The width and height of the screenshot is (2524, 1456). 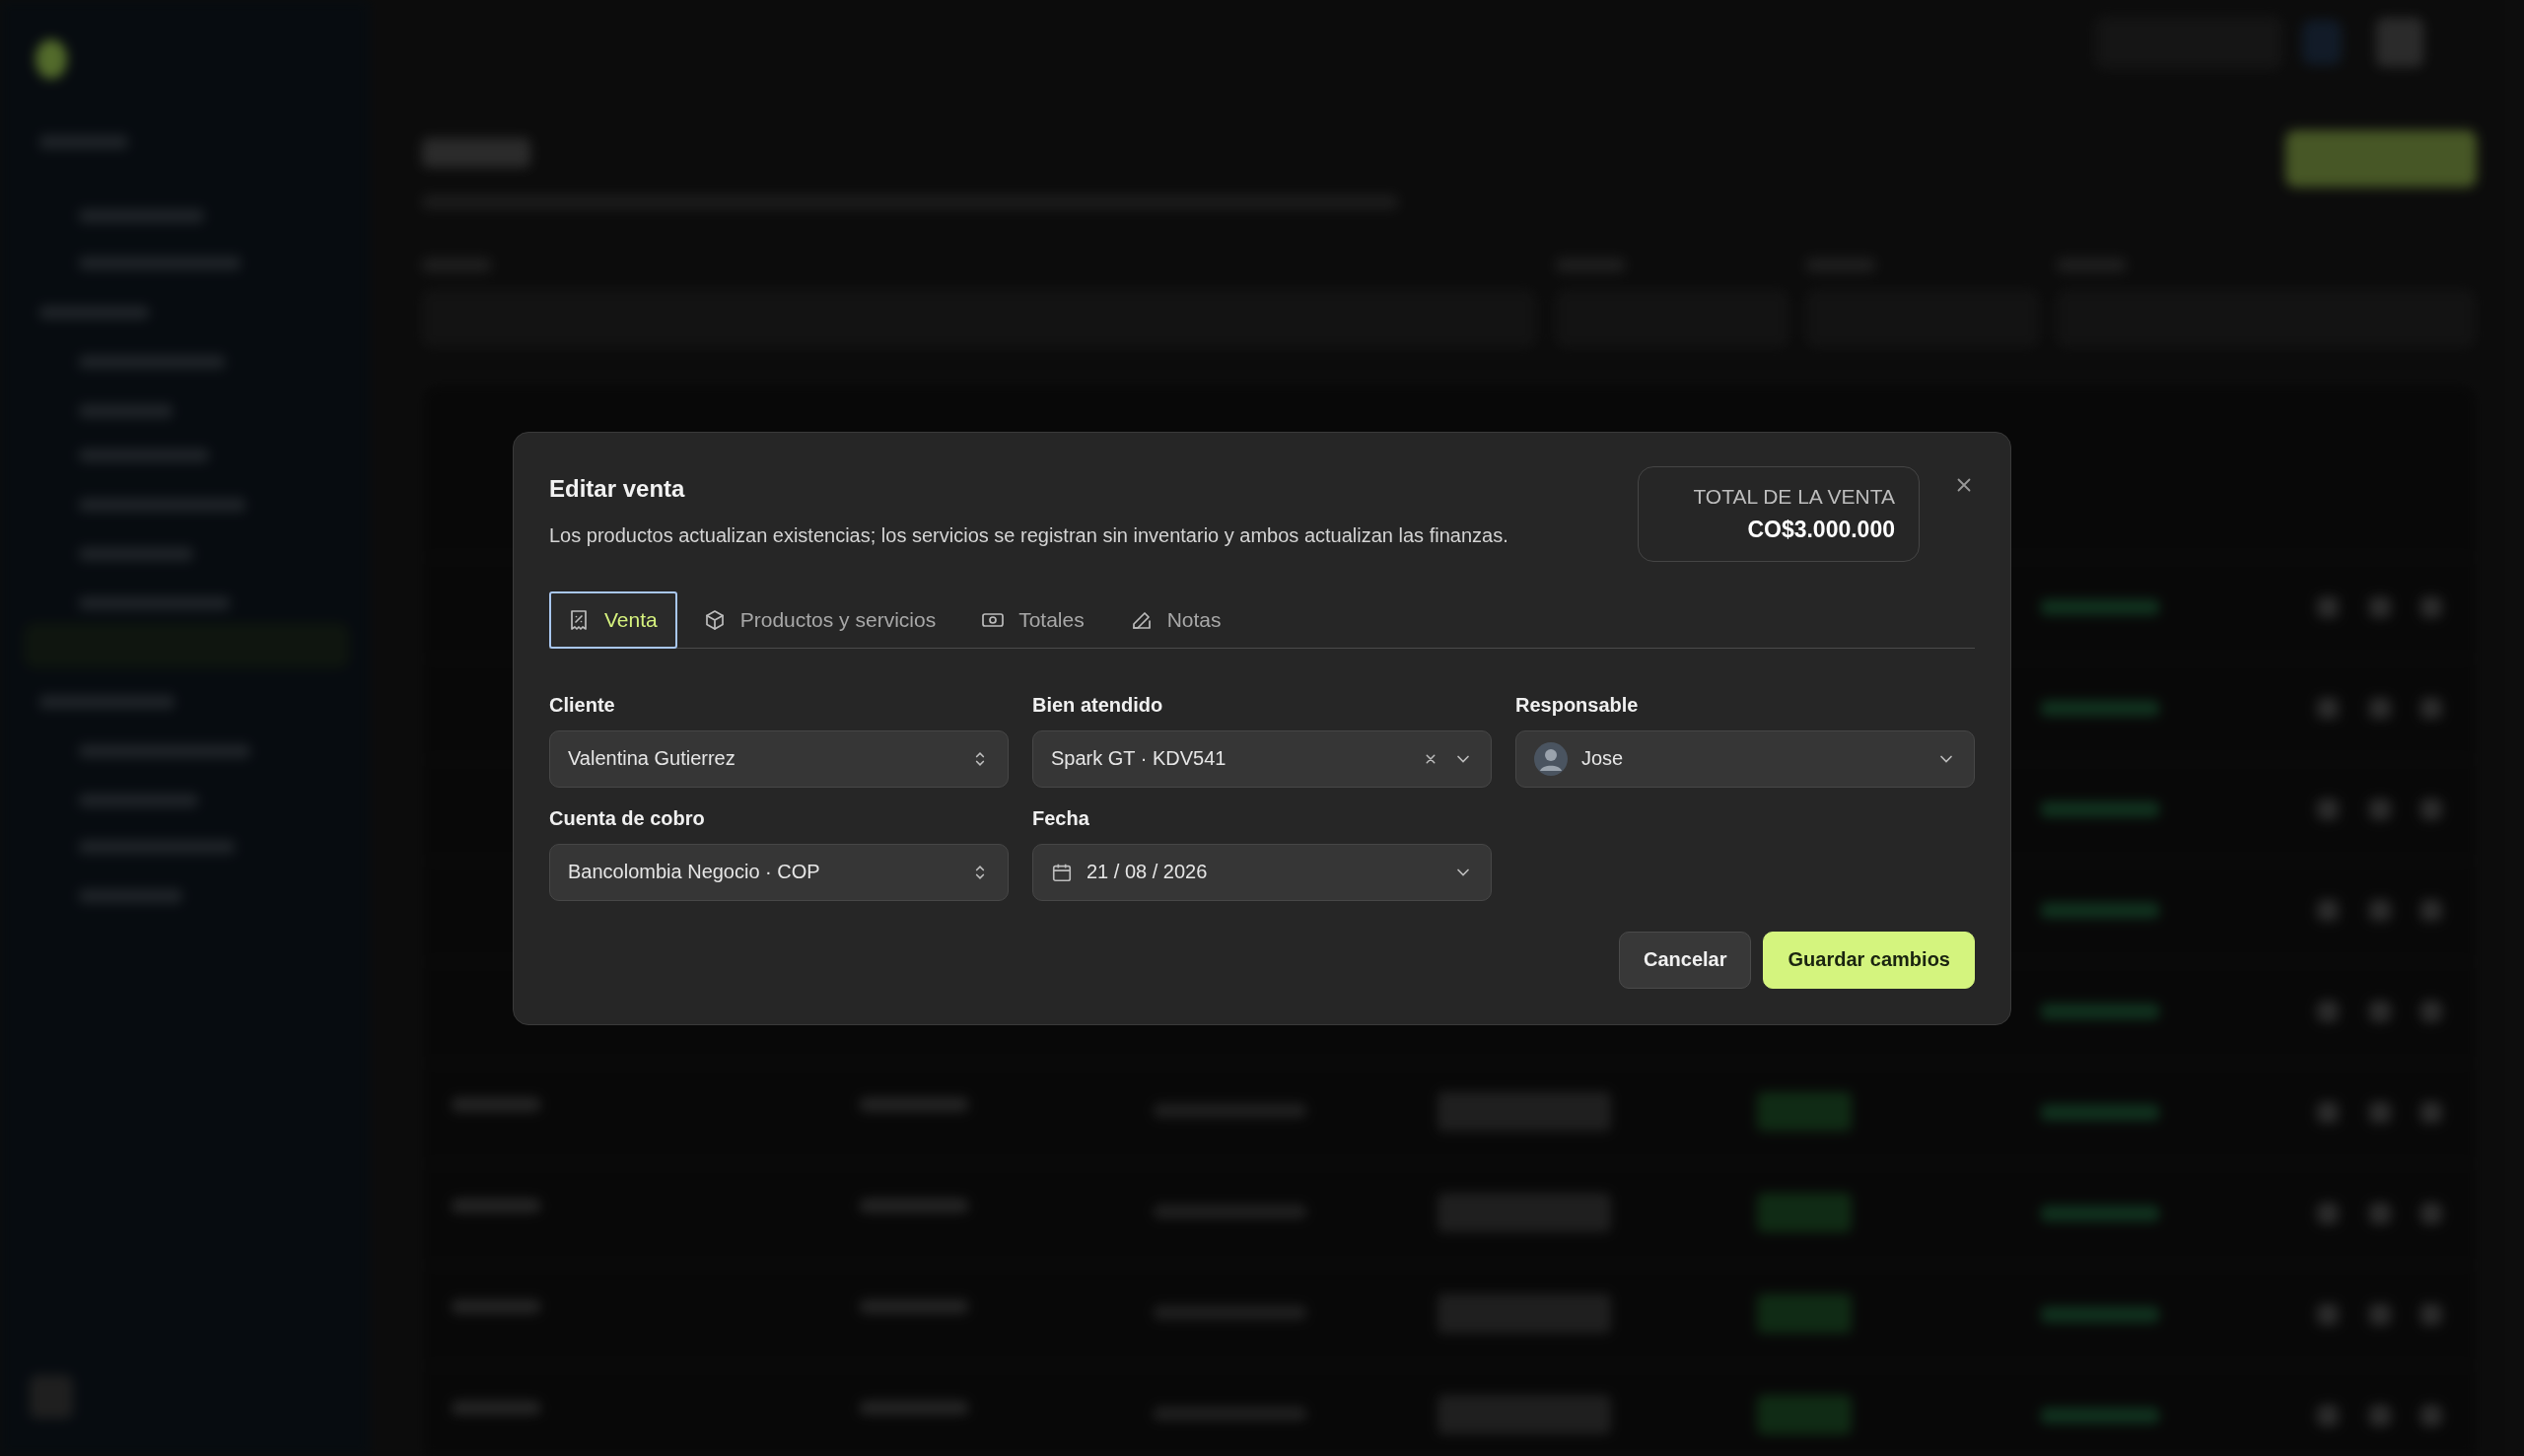 What do you see at coordinates (1262, 872) in the screenshot?
I see `date-field: 21 / 08 / 2026` at bounding box center [1262, 872].